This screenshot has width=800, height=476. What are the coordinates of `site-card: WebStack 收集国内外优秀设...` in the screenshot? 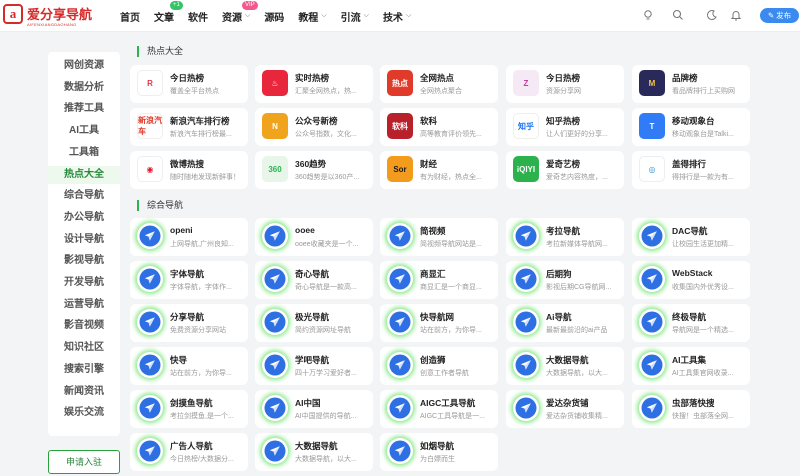 It's located at (691, 280).